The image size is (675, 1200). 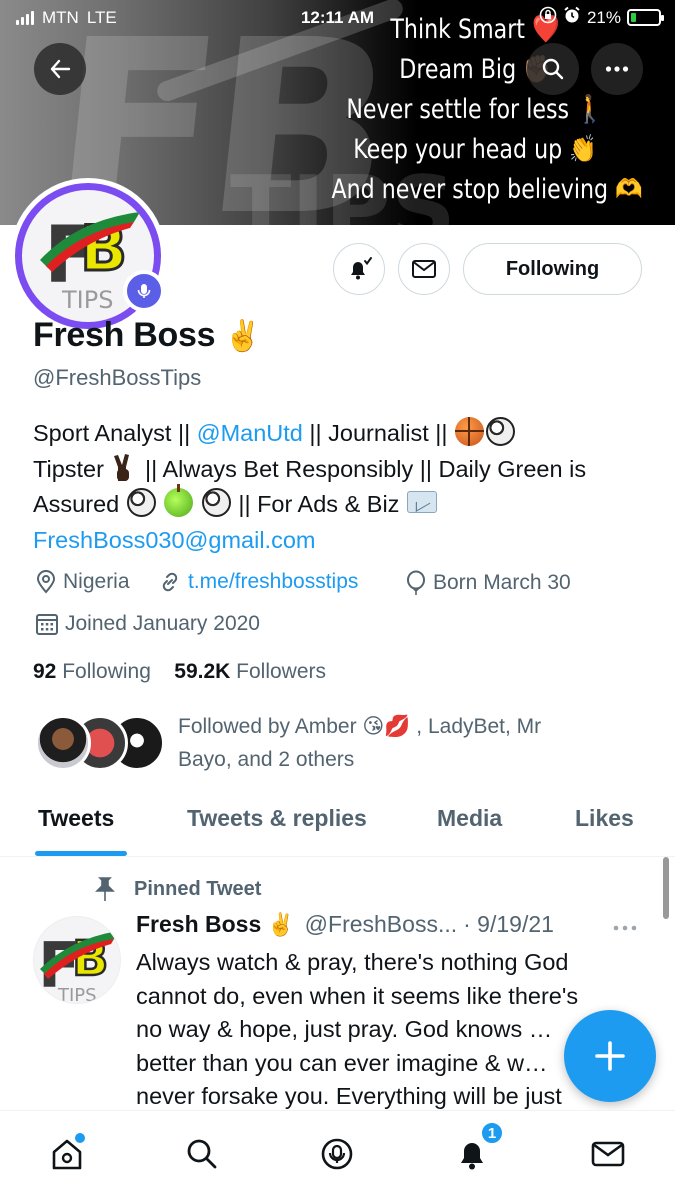 What do you see at coordinates (45, 671) in the screenshot?
I see `following-count: 92` at bounding box center [45, 671].